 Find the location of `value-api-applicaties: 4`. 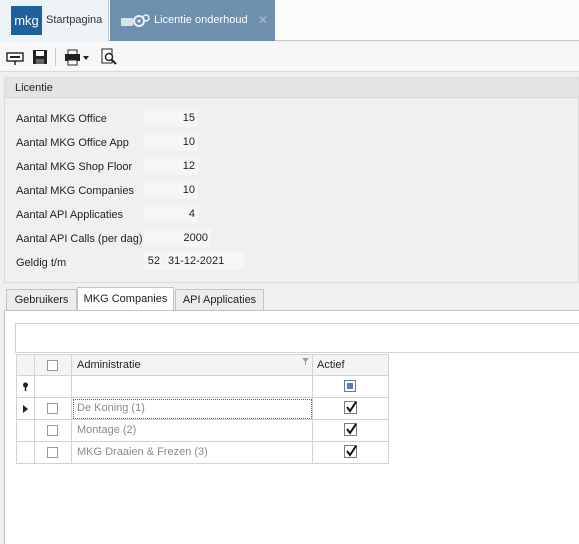

value-api-applicaties: 4 is located at coordinates (171, 214).